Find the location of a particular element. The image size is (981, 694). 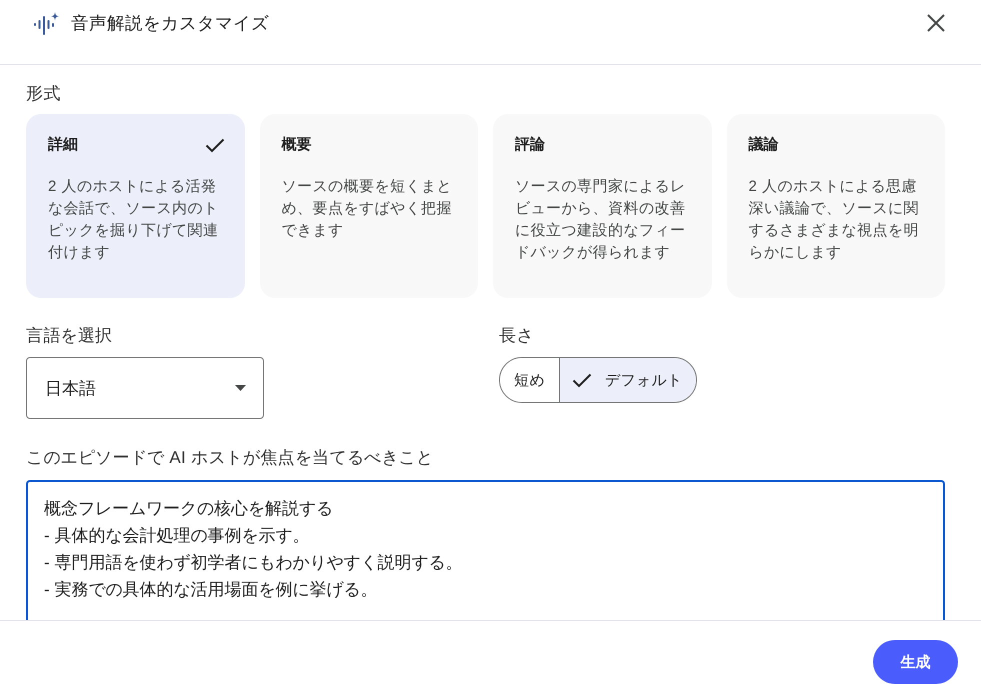

close-icon is located at coordinates (936, 23).